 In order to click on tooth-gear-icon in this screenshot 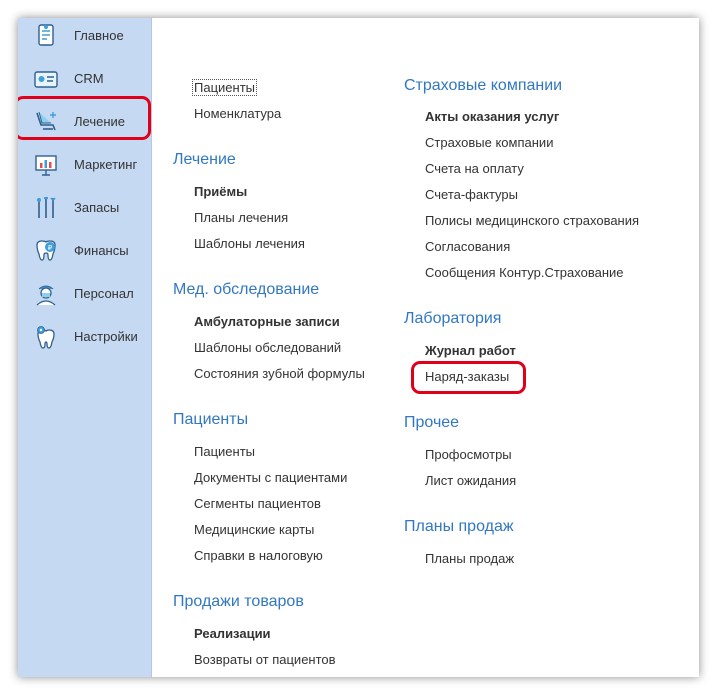, I will do `click(46, 337)`.